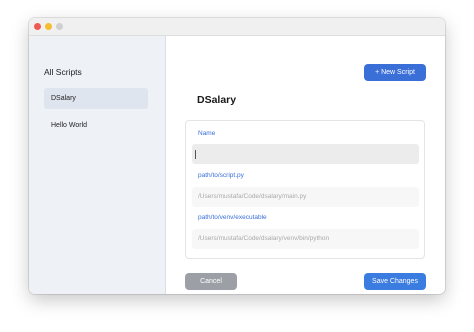  What do you see at coordinates (59, 26) in the screenshot?
I see `maximize-window-icon` at bounding box center [59, 26].